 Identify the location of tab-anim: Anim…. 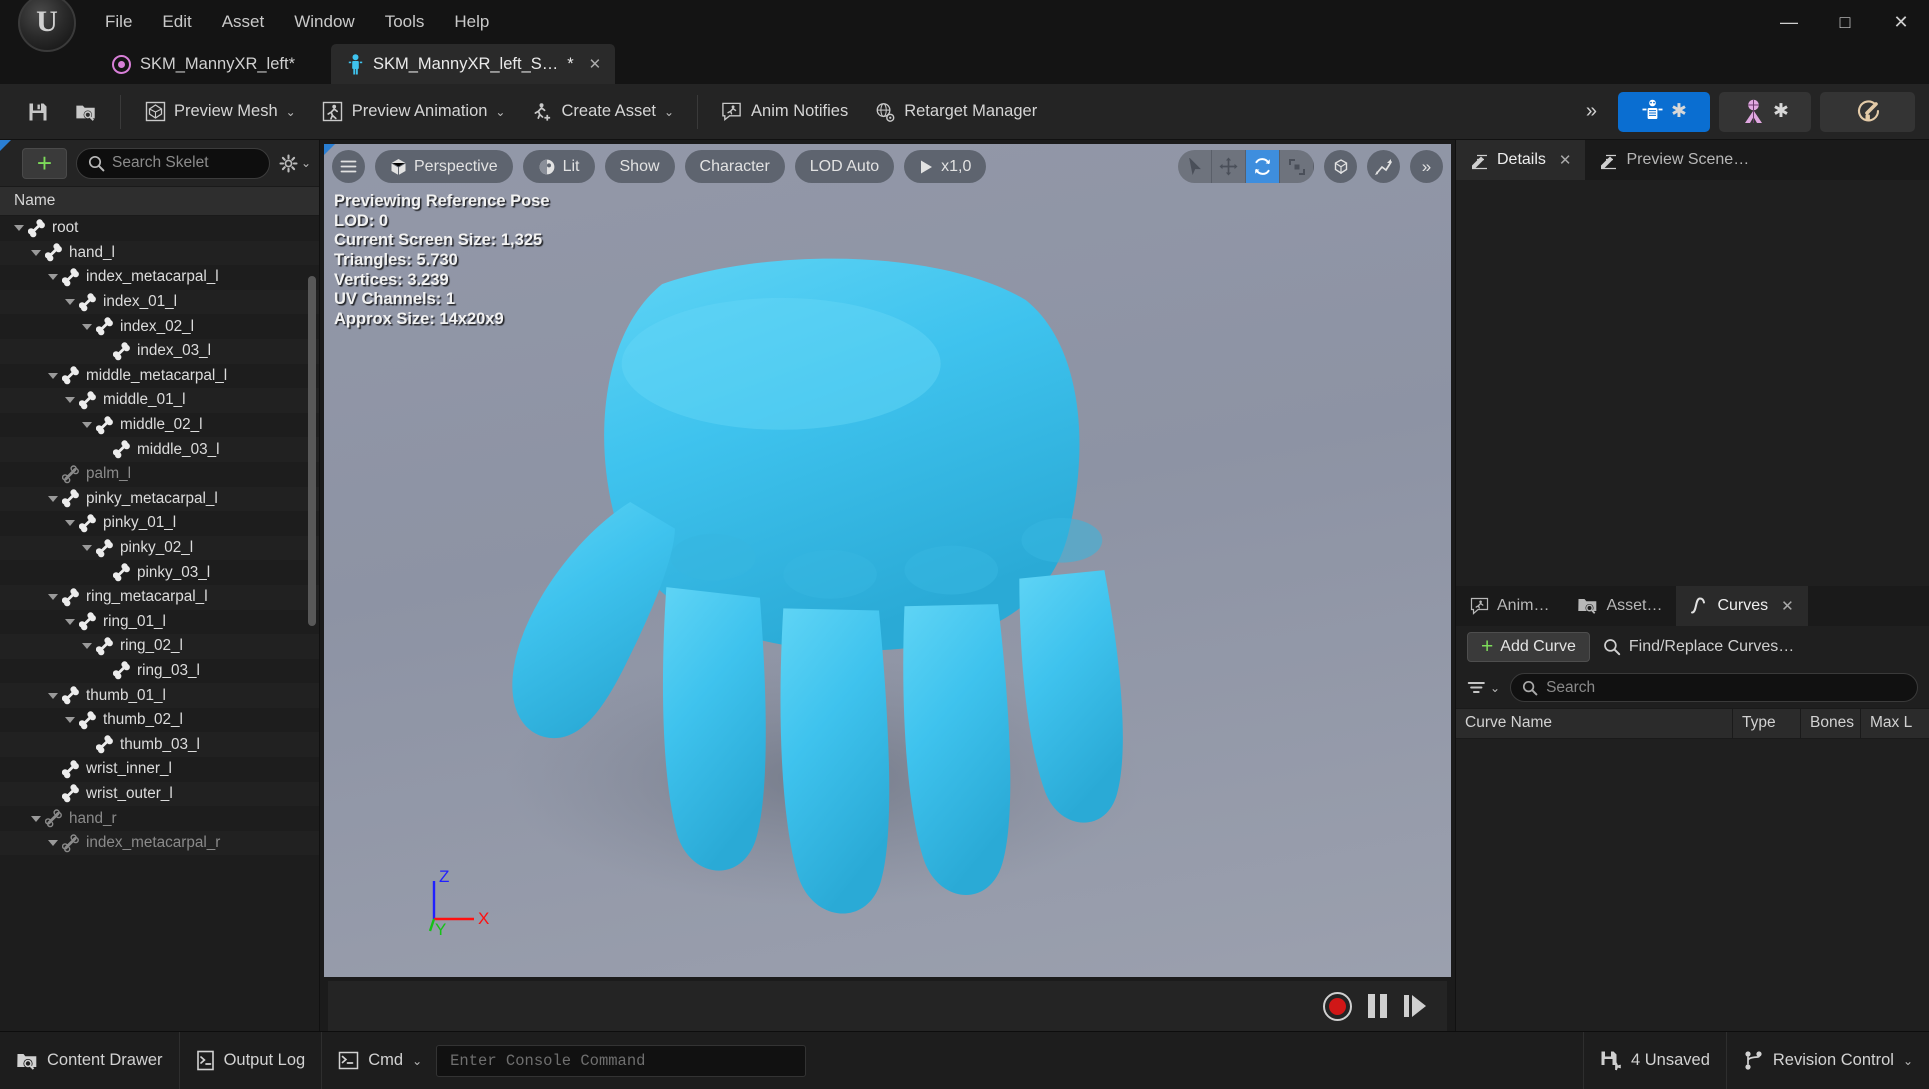
(1509, 606).